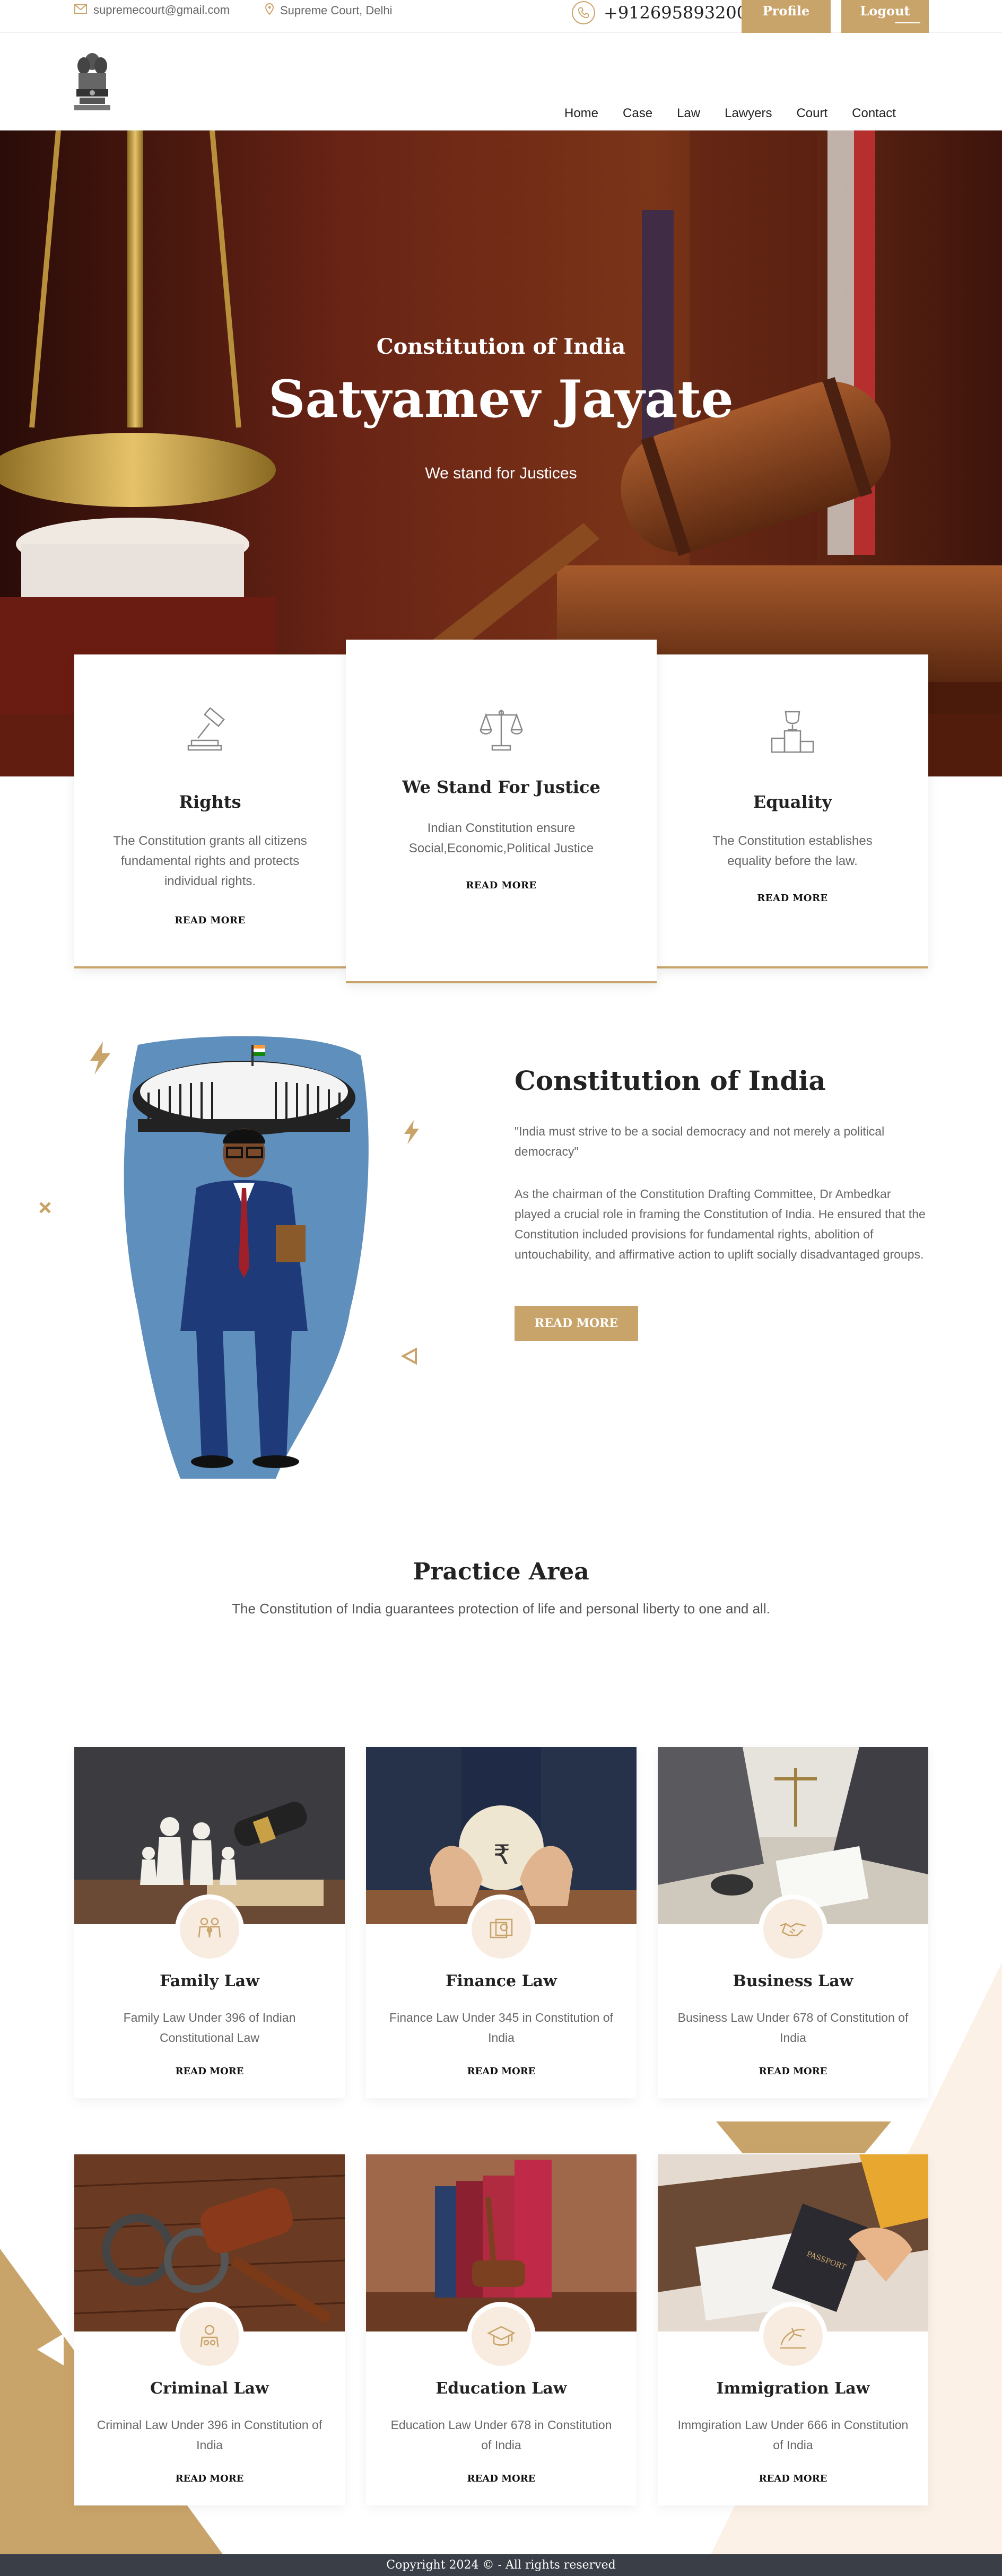  I want to click on podium-icon, so click(792, 732).